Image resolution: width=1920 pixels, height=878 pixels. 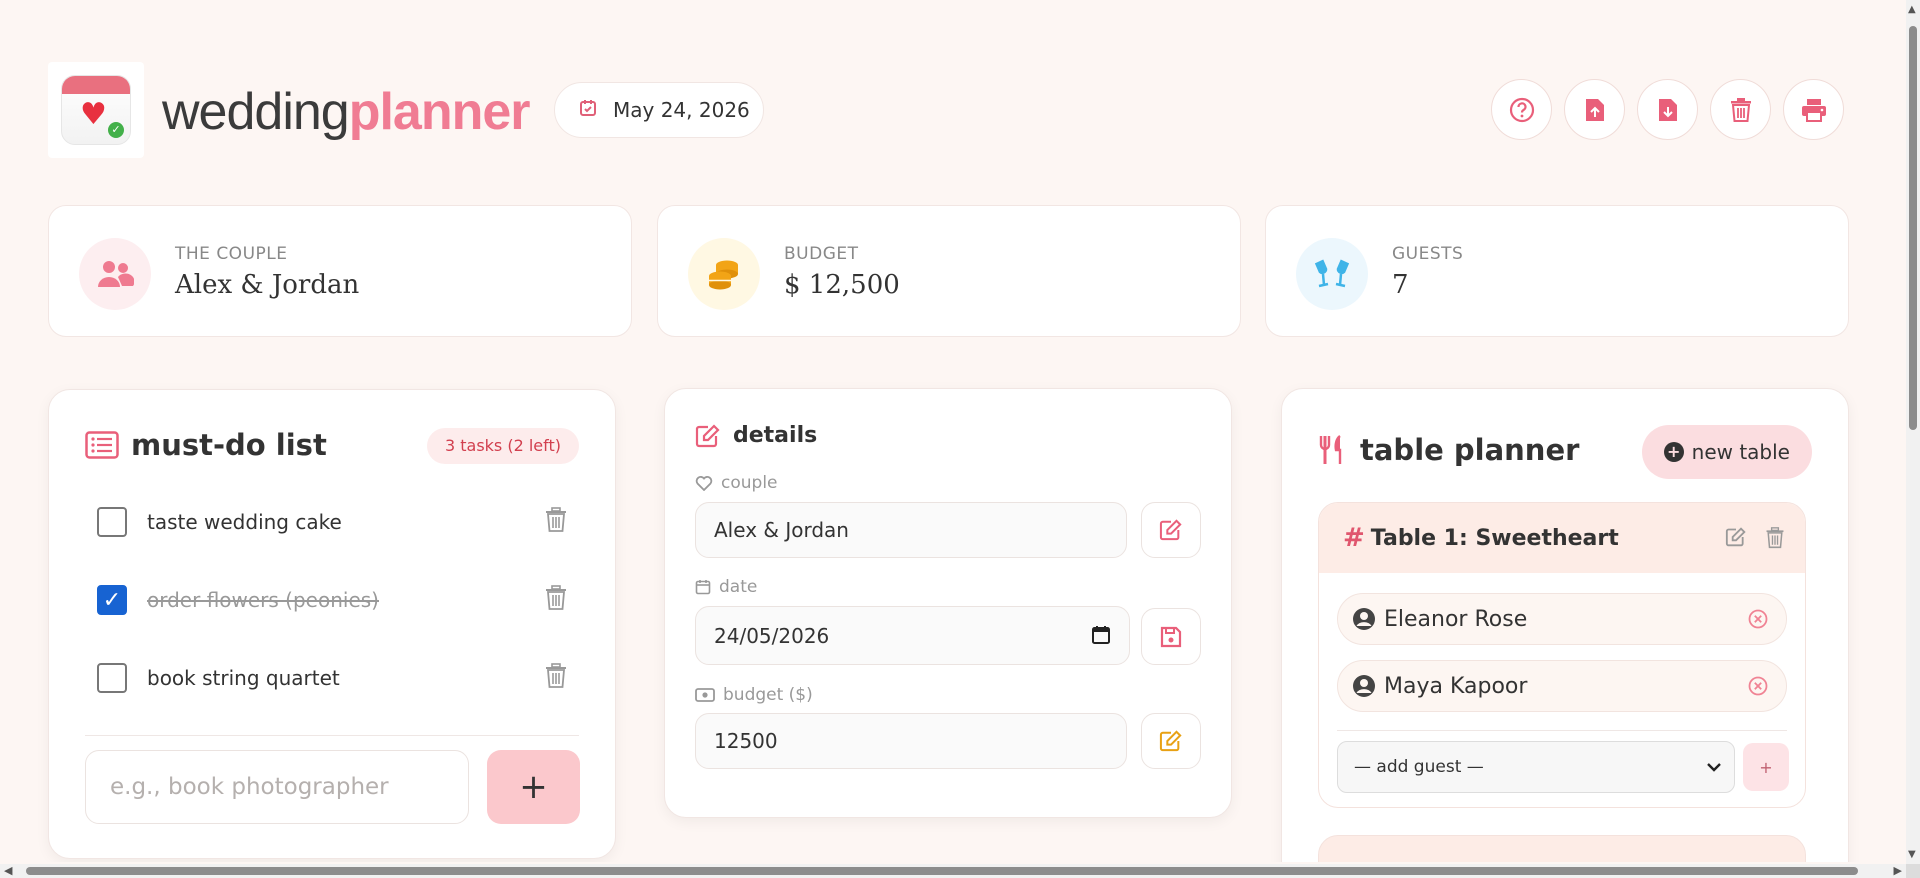 I want to click on brand-title-light: wedding, so click(x=256, y=112).